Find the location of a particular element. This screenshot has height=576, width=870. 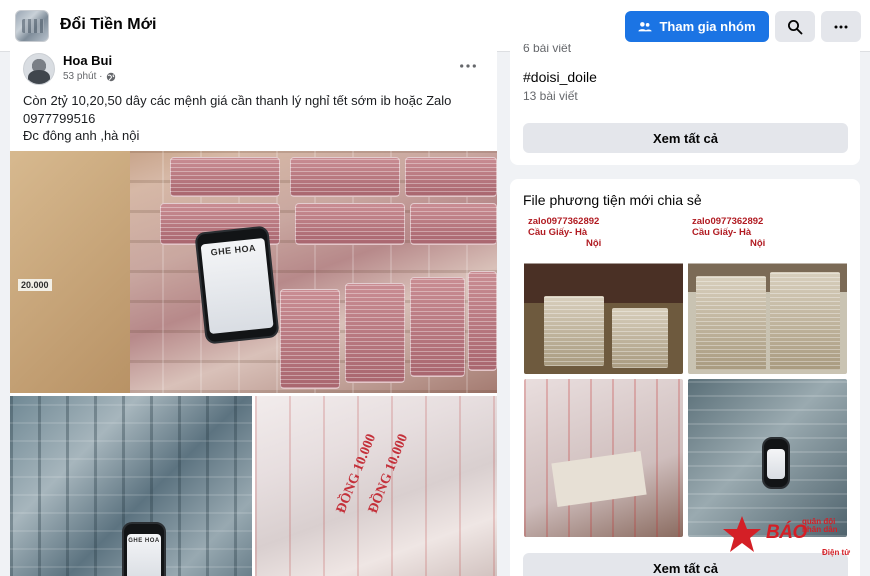

red-star-icon is located at coordinates (742, 534).